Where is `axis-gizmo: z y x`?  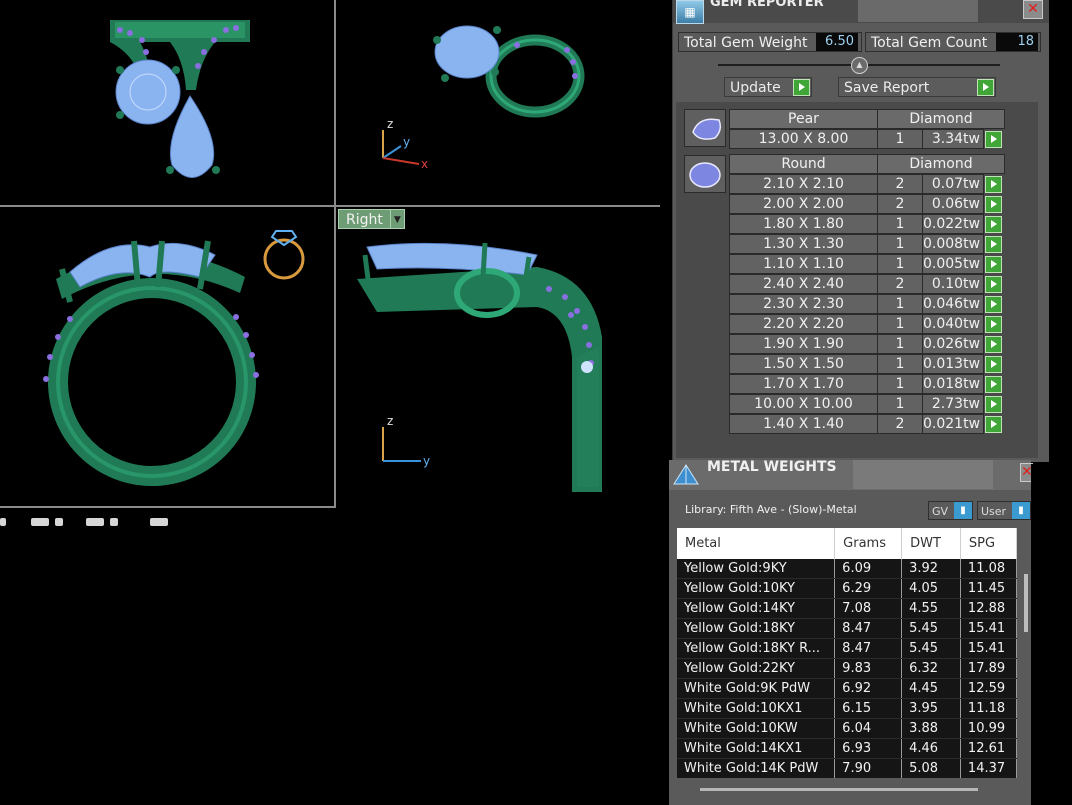 axis-gizmo: z y x is located at coordinates (405, 144).